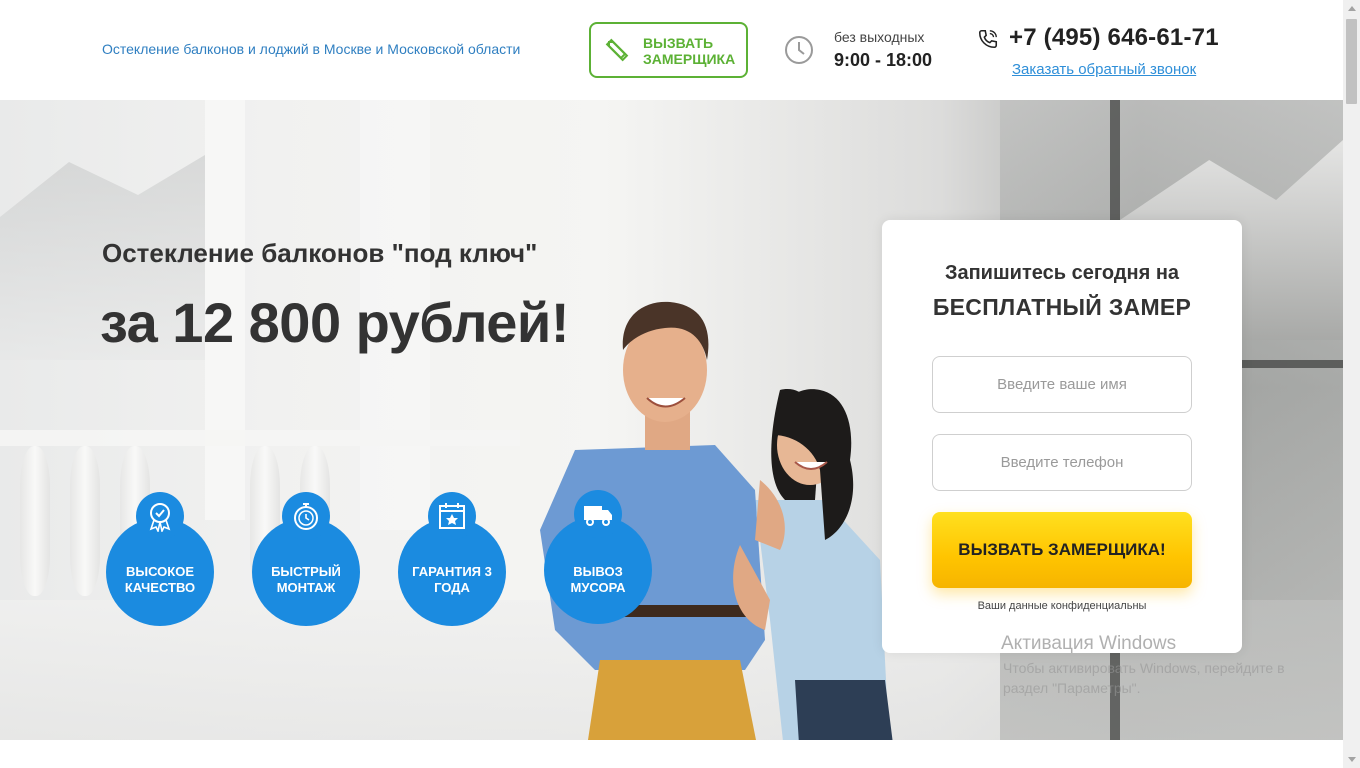  Describe the element at coordinates (1114, 38) in the screenshot. I see `phone-number: +7 (495) 646-61-71` at that location.